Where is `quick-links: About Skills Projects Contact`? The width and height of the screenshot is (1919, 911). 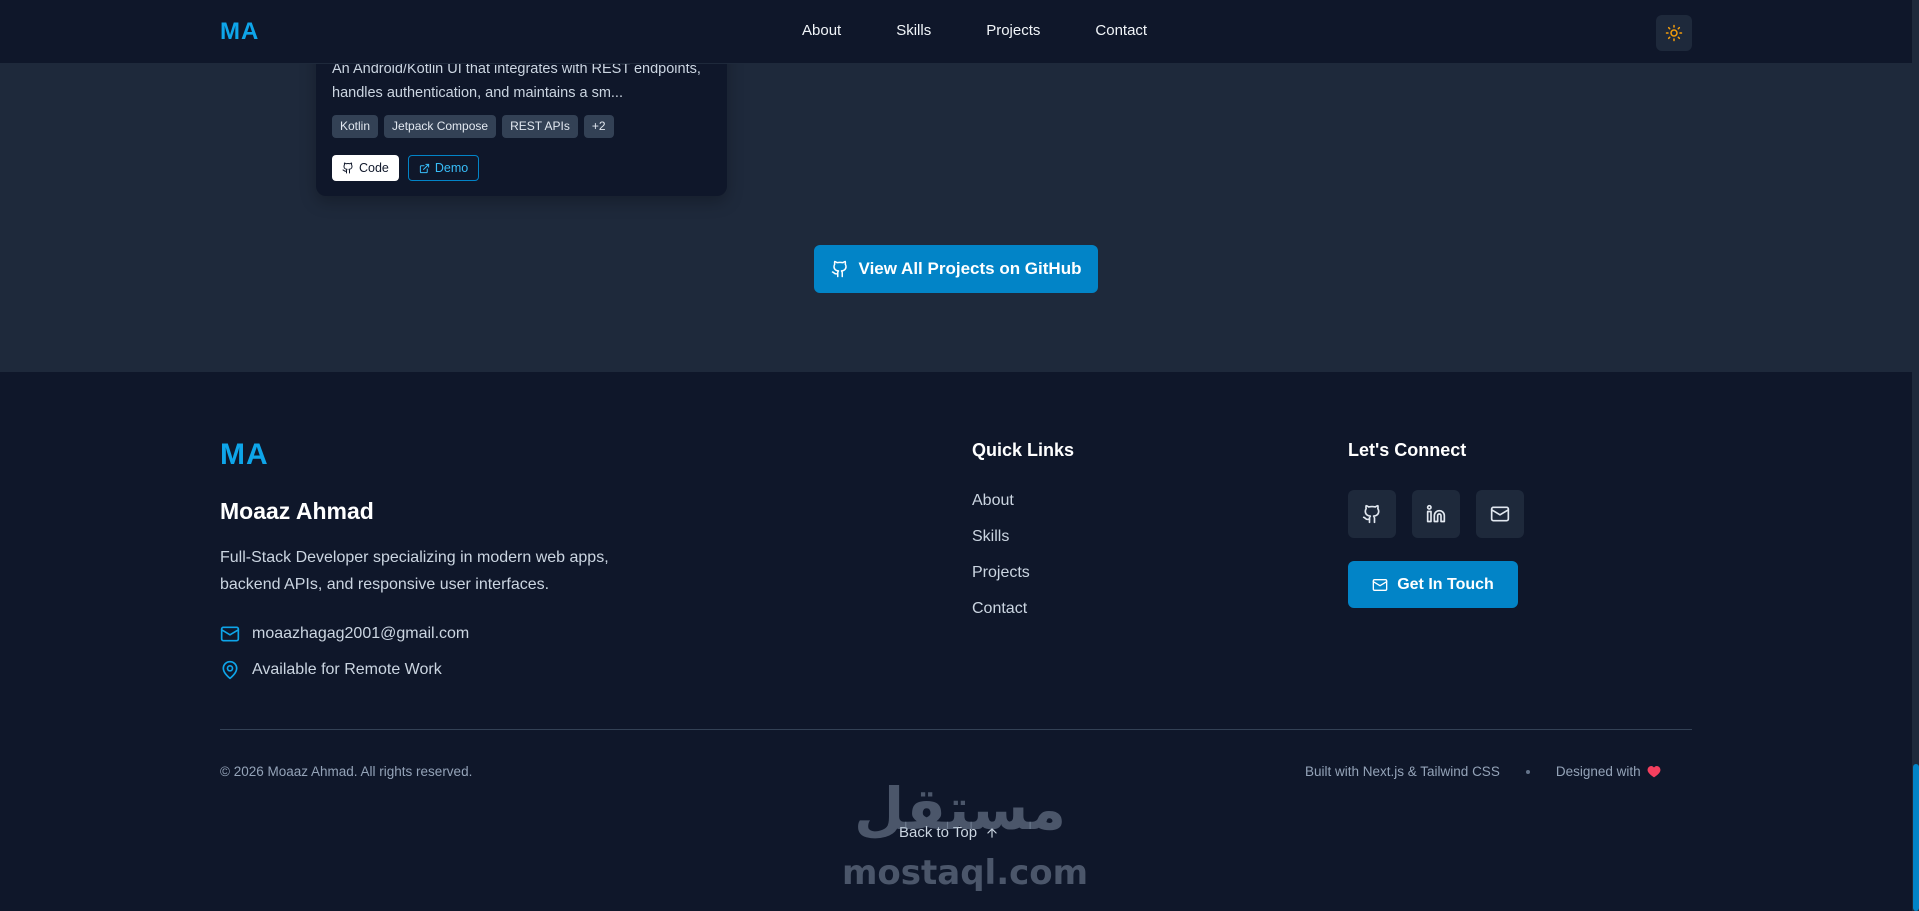
quick-links: About Skills Projects Contact is located at coordinates (1001, 564).